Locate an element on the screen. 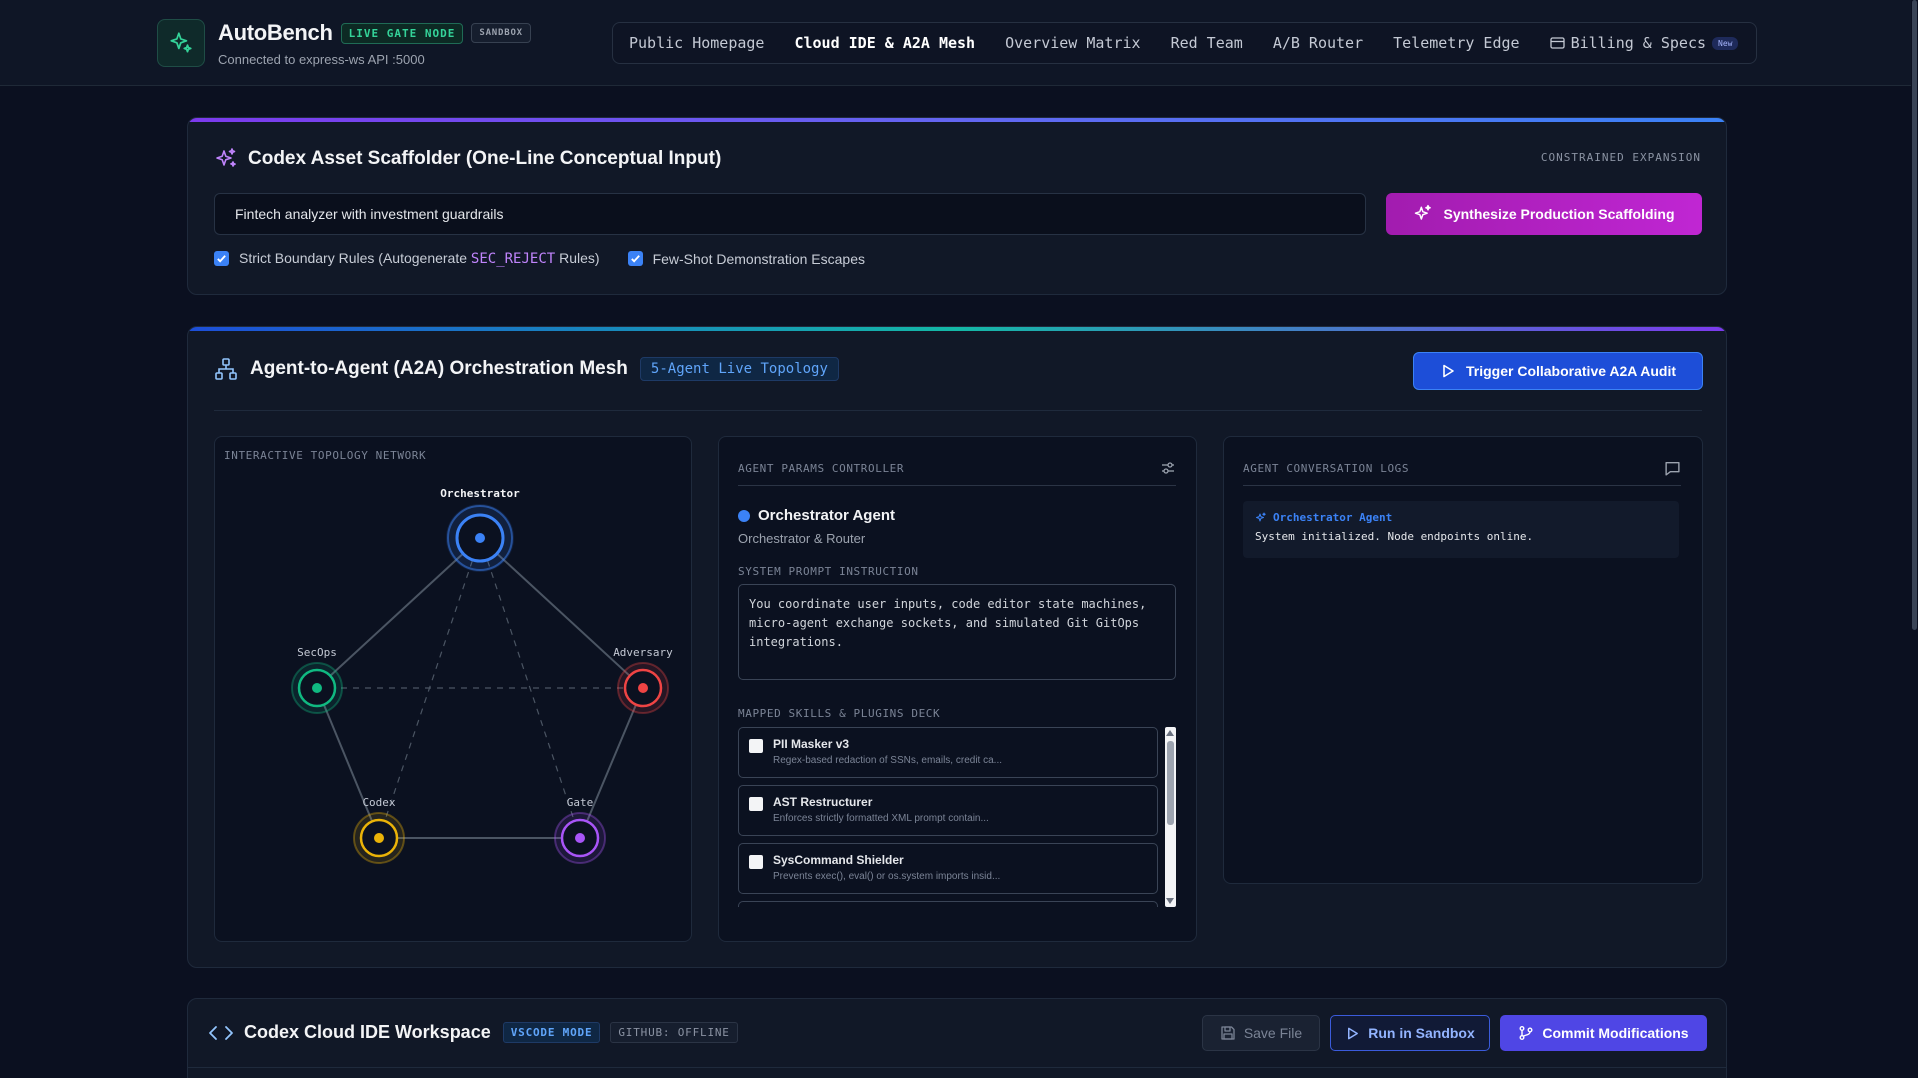 The image size is (1918, 1078). sandbox-badge: SANDBOX is located at coordinates (501, 33).